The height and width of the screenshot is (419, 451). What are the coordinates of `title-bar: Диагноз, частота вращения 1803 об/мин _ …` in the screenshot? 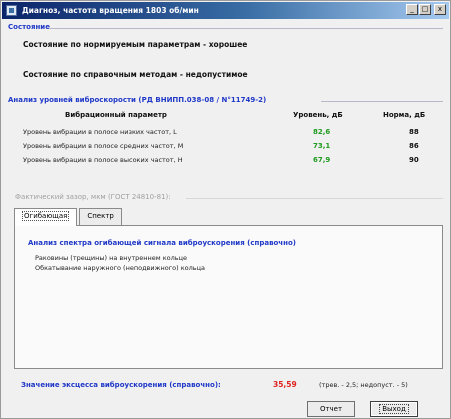 It's located at (225, 10).